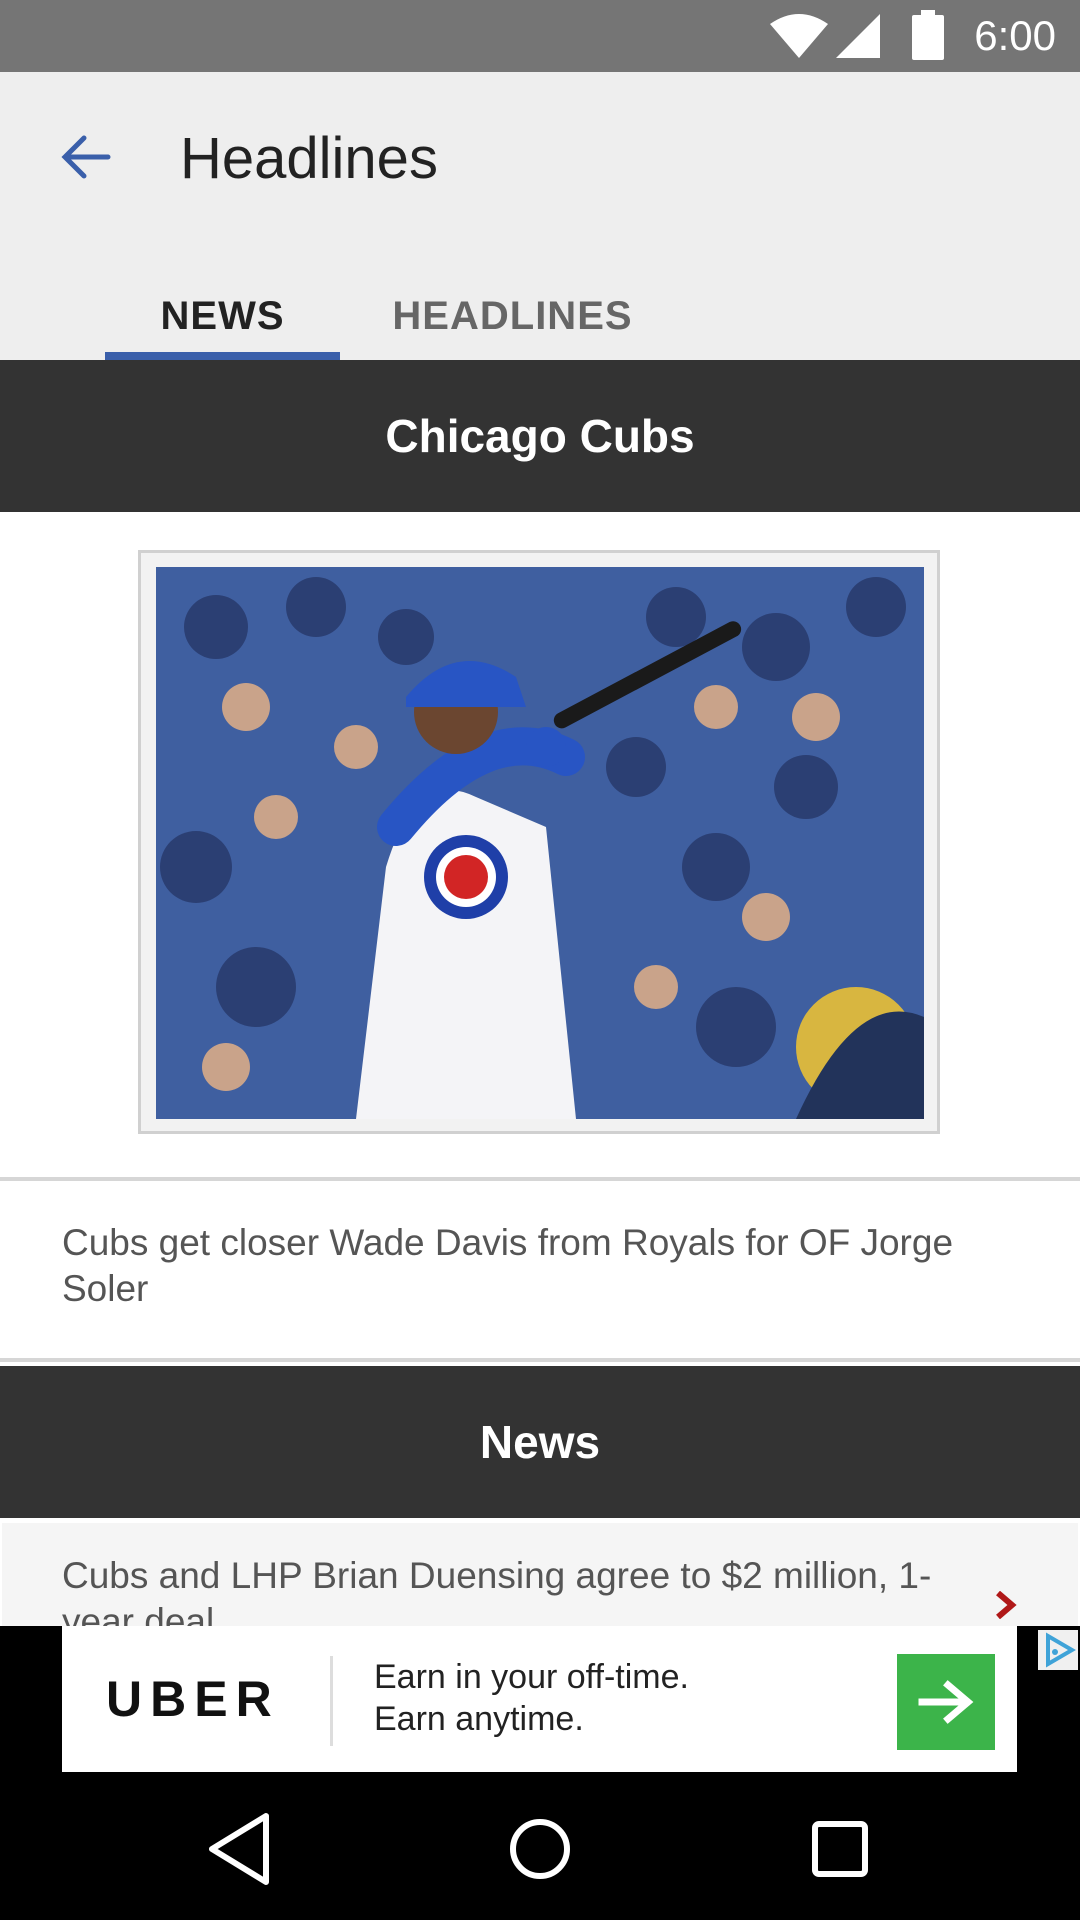 The height and width of the screenshot is (1920, 1080). I want to click on section-header-news: News, so click(540, 1442).